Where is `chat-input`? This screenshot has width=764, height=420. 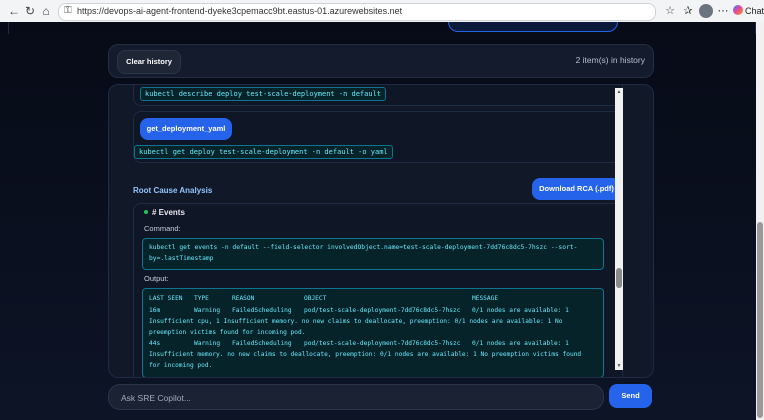 chat-input is located at coordinates (356, 398).